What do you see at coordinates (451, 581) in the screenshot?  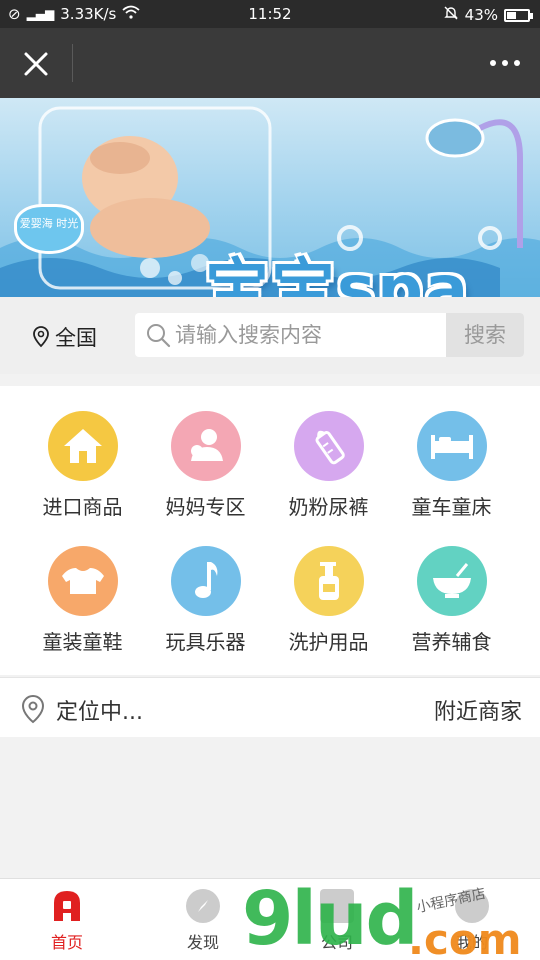 I see `food-bowl-icon` at bounding box center [451, 581].